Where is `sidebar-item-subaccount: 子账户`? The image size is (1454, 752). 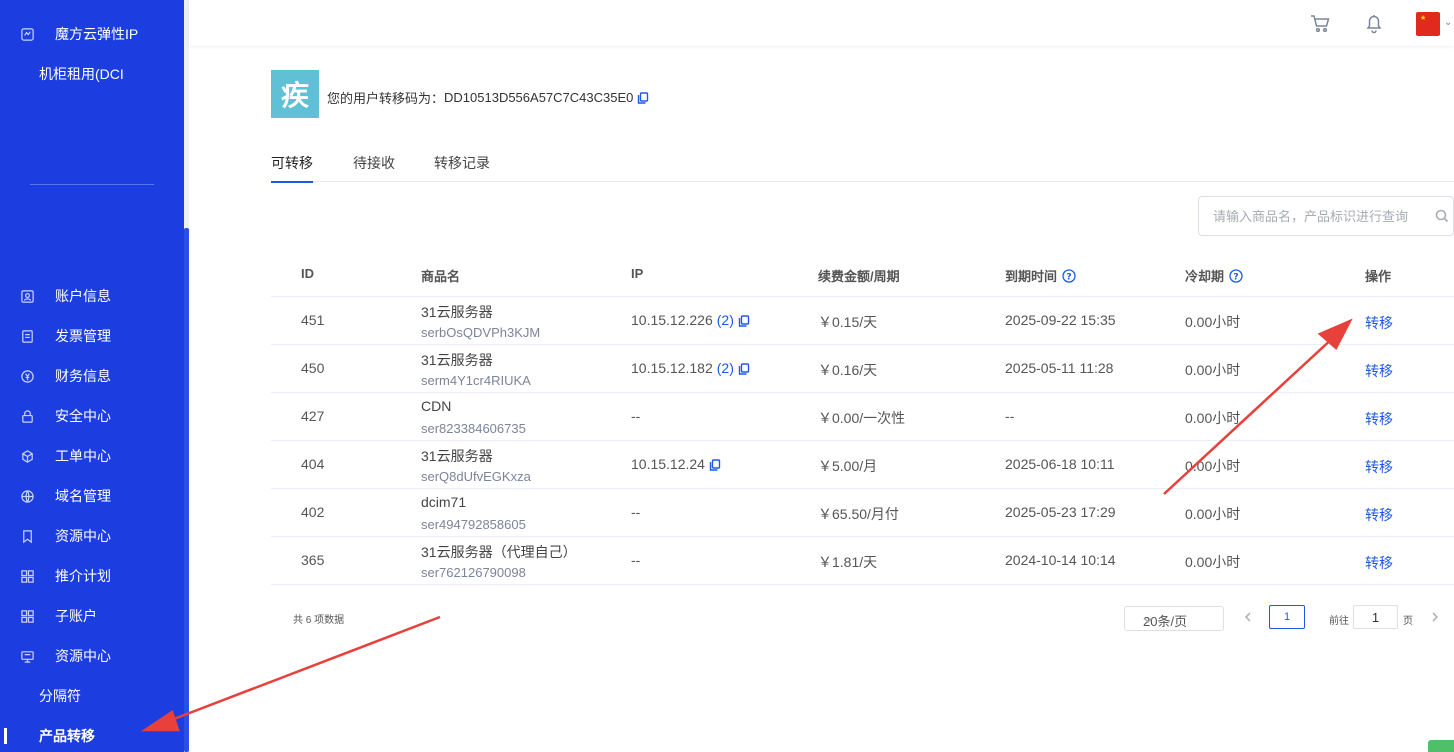 sidebar-item-subaccount: 子账户 is located at coordinates (92, 616).